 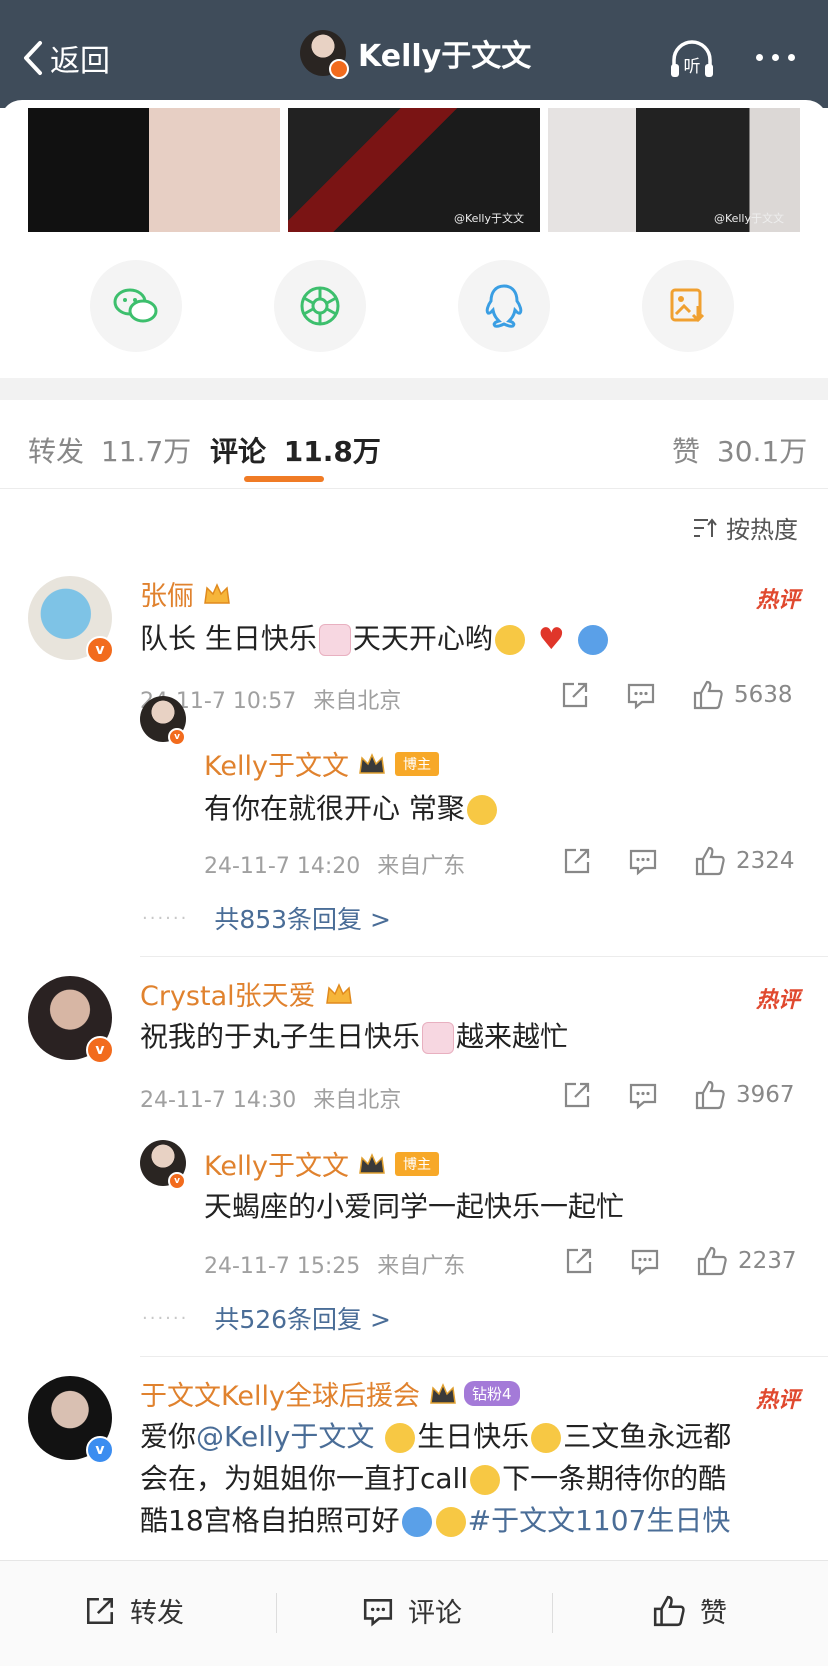 I want to click on comment-username: Crystal张天爱, so click(x=247, y=993).